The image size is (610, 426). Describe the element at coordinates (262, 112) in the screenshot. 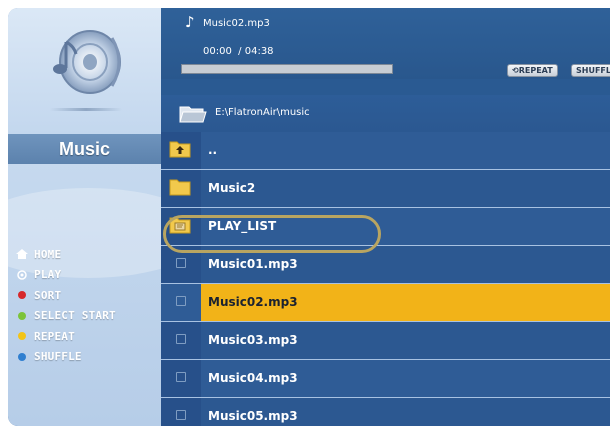

I see `current-path: E:\FlatronAir\music` at that location.